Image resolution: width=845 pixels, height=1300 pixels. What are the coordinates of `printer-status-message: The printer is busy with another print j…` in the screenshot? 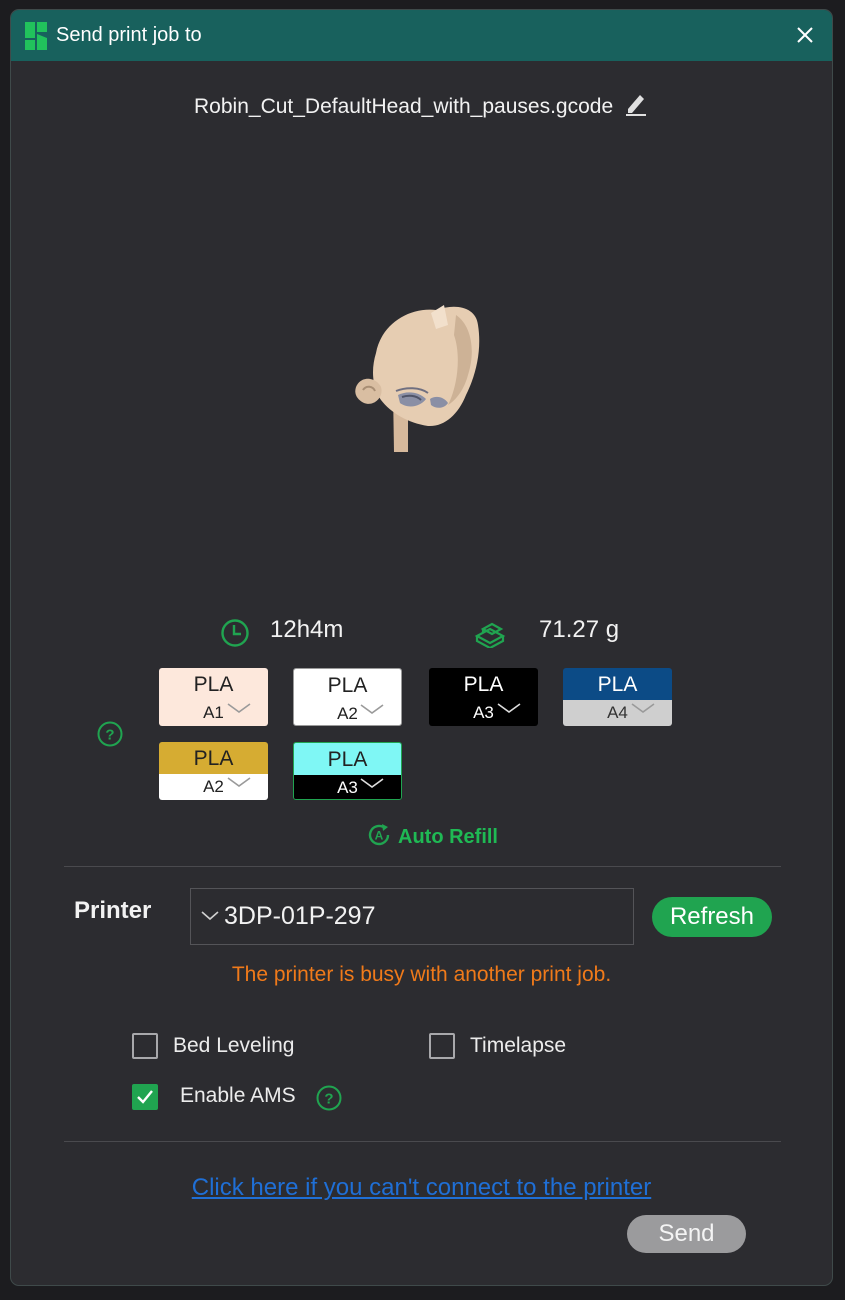 It's located at (421, 974).